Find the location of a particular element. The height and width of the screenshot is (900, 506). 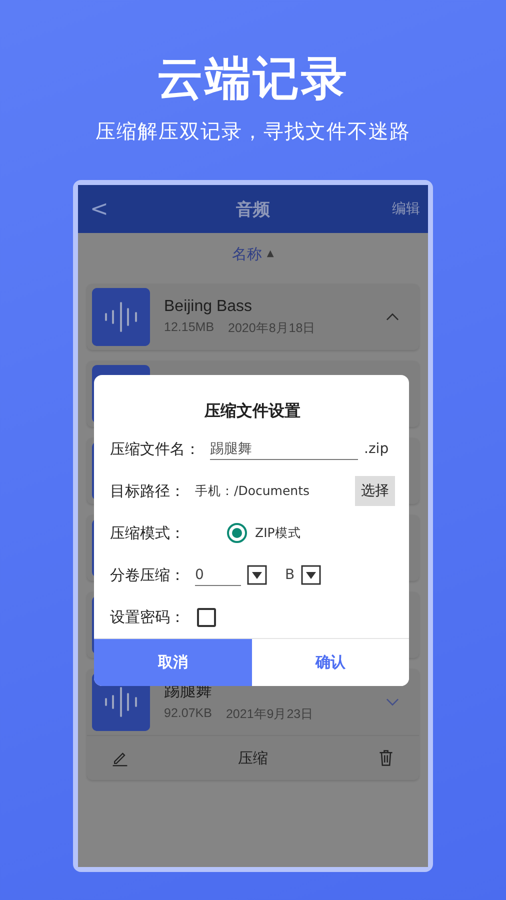

file-size: 12.15MB is located at coordinates (189, 328).